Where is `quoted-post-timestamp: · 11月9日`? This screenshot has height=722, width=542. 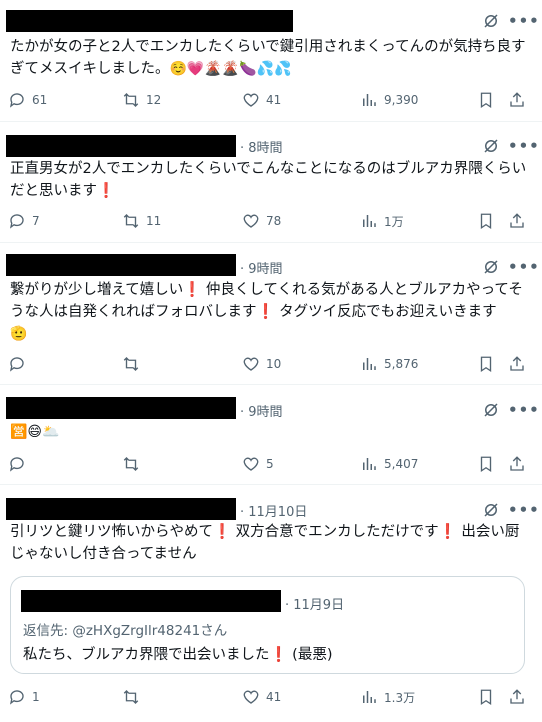 quoted-post-timestamp: · 11月9日 is located at coordinates (315, 605).